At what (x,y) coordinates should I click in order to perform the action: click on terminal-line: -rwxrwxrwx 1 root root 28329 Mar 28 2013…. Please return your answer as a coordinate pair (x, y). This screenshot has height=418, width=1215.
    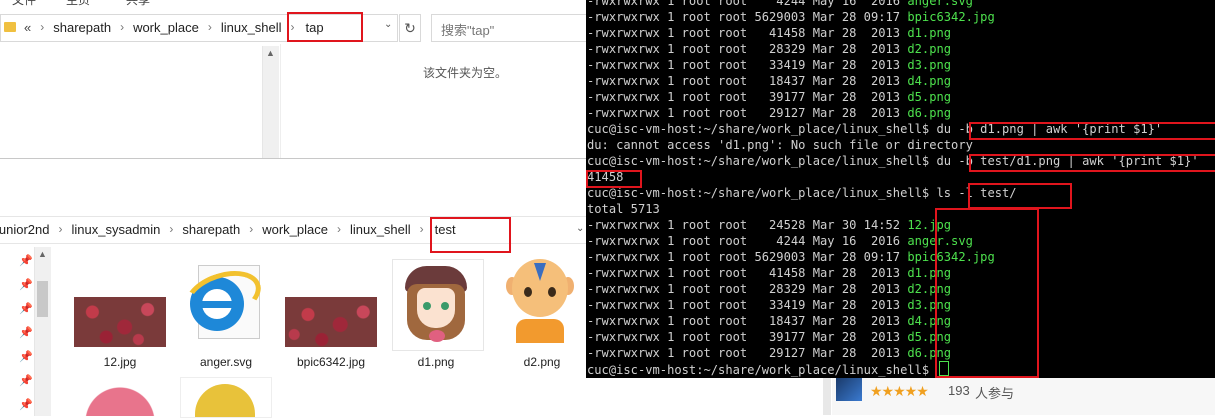
    Looking at the image, I should click on (769, 49).